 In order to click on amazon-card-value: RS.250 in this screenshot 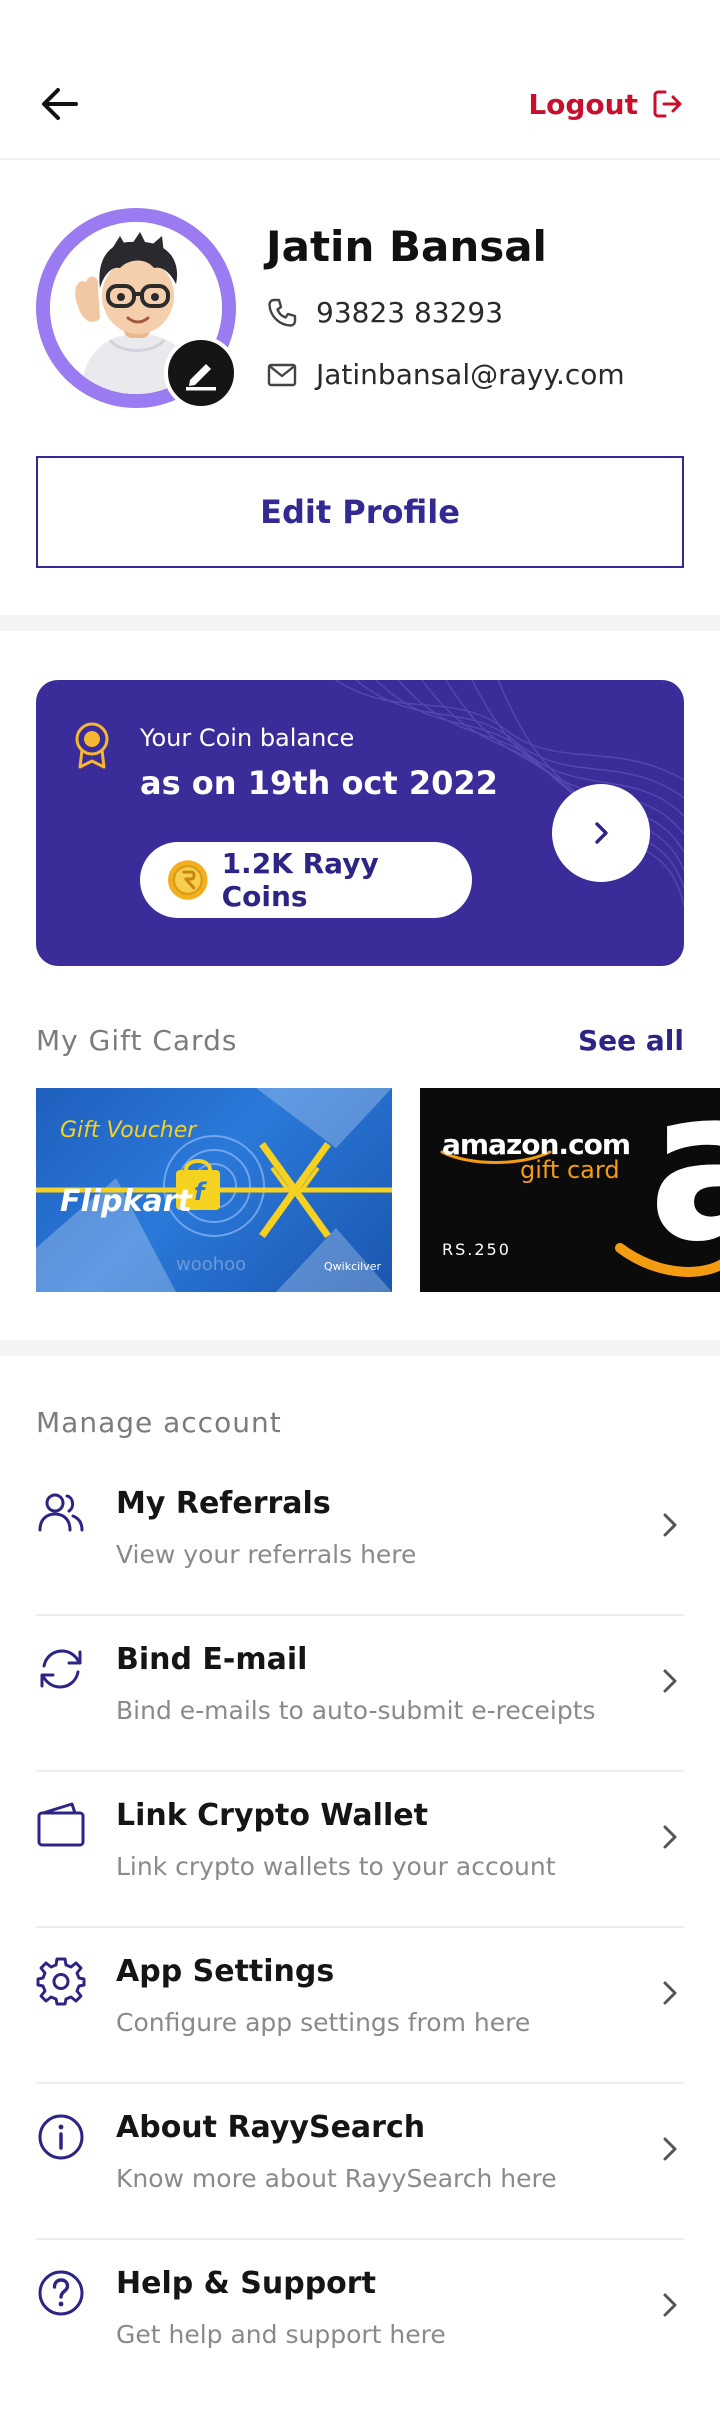, I will do `click(476, 1249)`.